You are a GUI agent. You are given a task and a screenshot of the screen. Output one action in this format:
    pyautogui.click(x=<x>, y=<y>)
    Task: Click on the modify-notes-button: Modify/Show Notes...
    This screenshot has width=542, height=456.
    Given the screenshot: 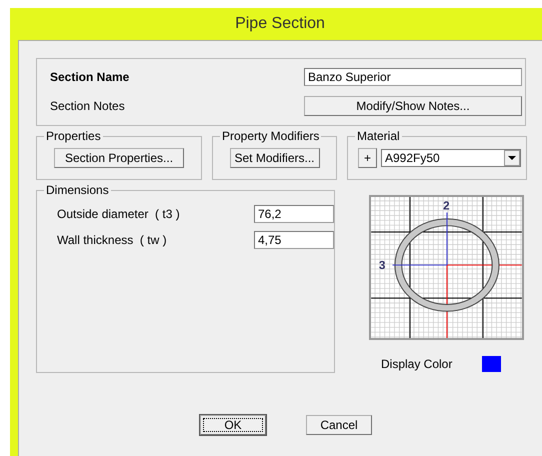 What is the action you would take?
    pyautogui.click(x=413, y=106)
    